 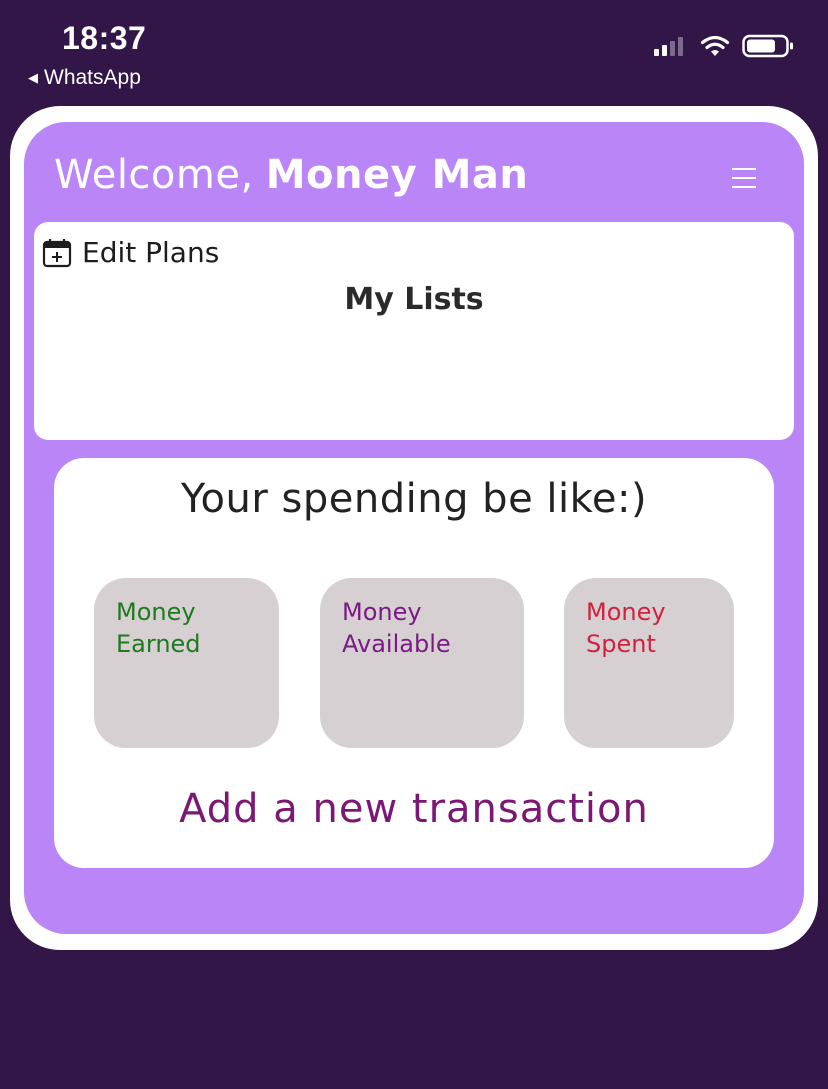 What do you see at coordinates (414, 809) in the screenshot?
I see `add-transaction-button: Add a new transaction` at bounding box center [414, 809].